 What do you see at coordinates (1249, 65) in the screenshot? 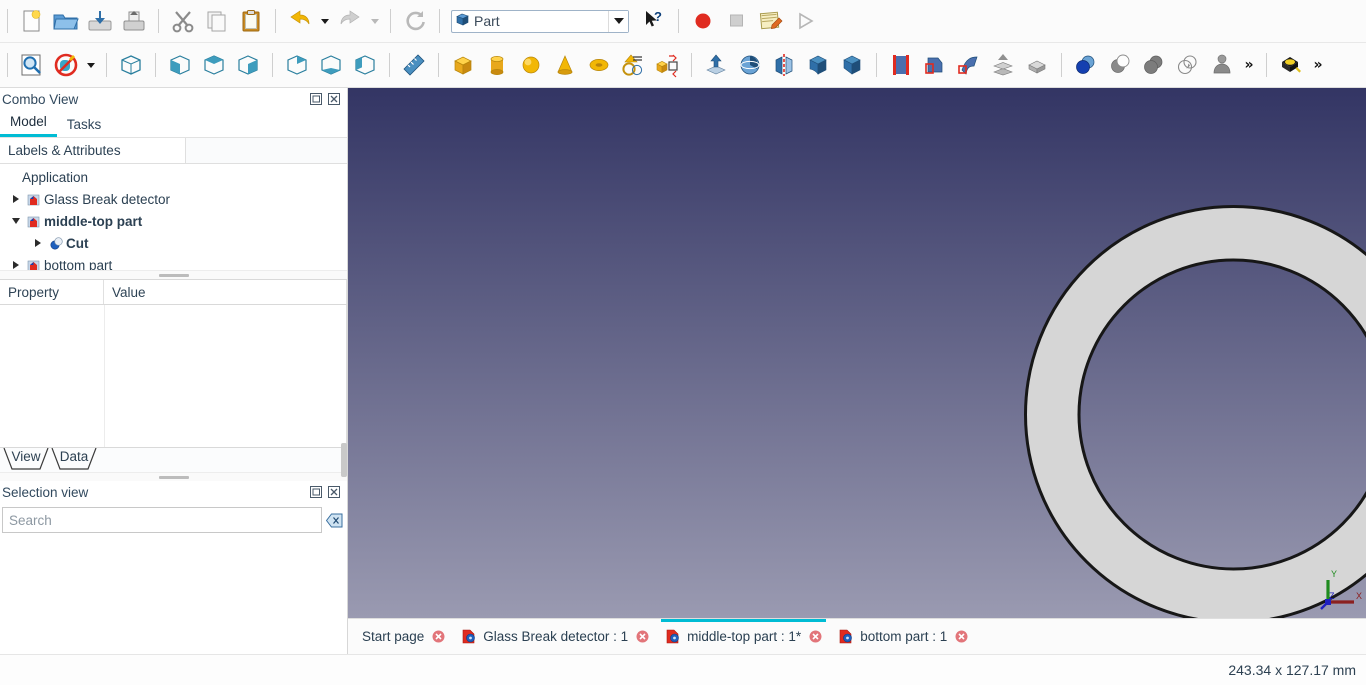
I see `toolbar-overflow-button: »` at bounding box center [1249, 65].